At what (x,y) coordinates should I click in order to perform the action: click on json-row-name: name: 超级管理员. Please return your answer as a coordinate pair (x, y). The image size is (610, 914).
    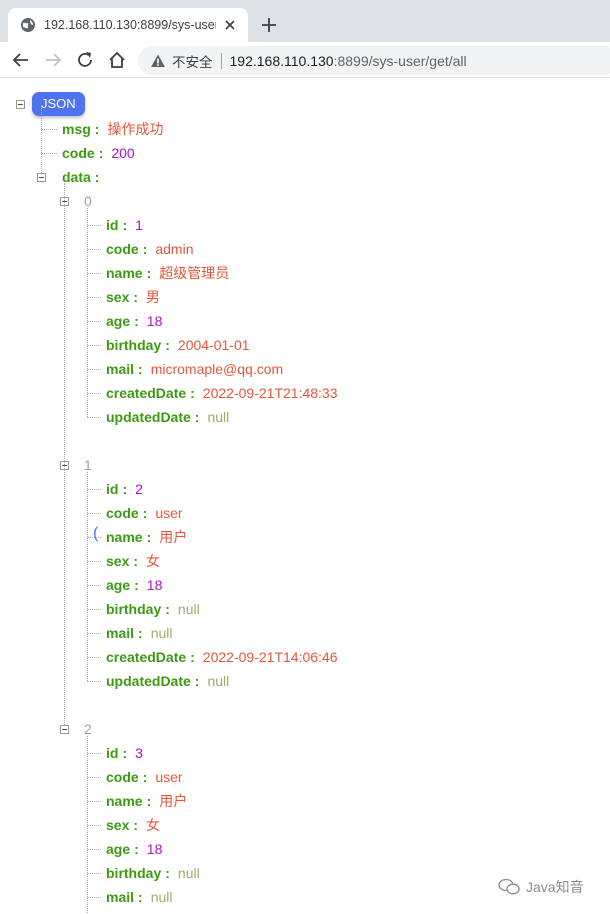
    Looking at the image, I should click on (167, 273).